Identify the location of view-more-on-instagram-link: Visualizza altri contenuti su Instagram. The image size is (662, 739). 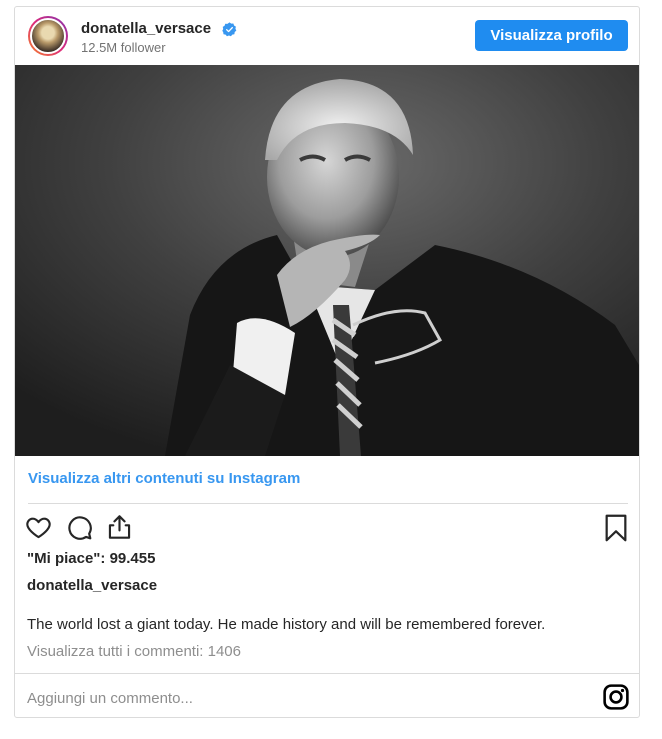
(164, 478).